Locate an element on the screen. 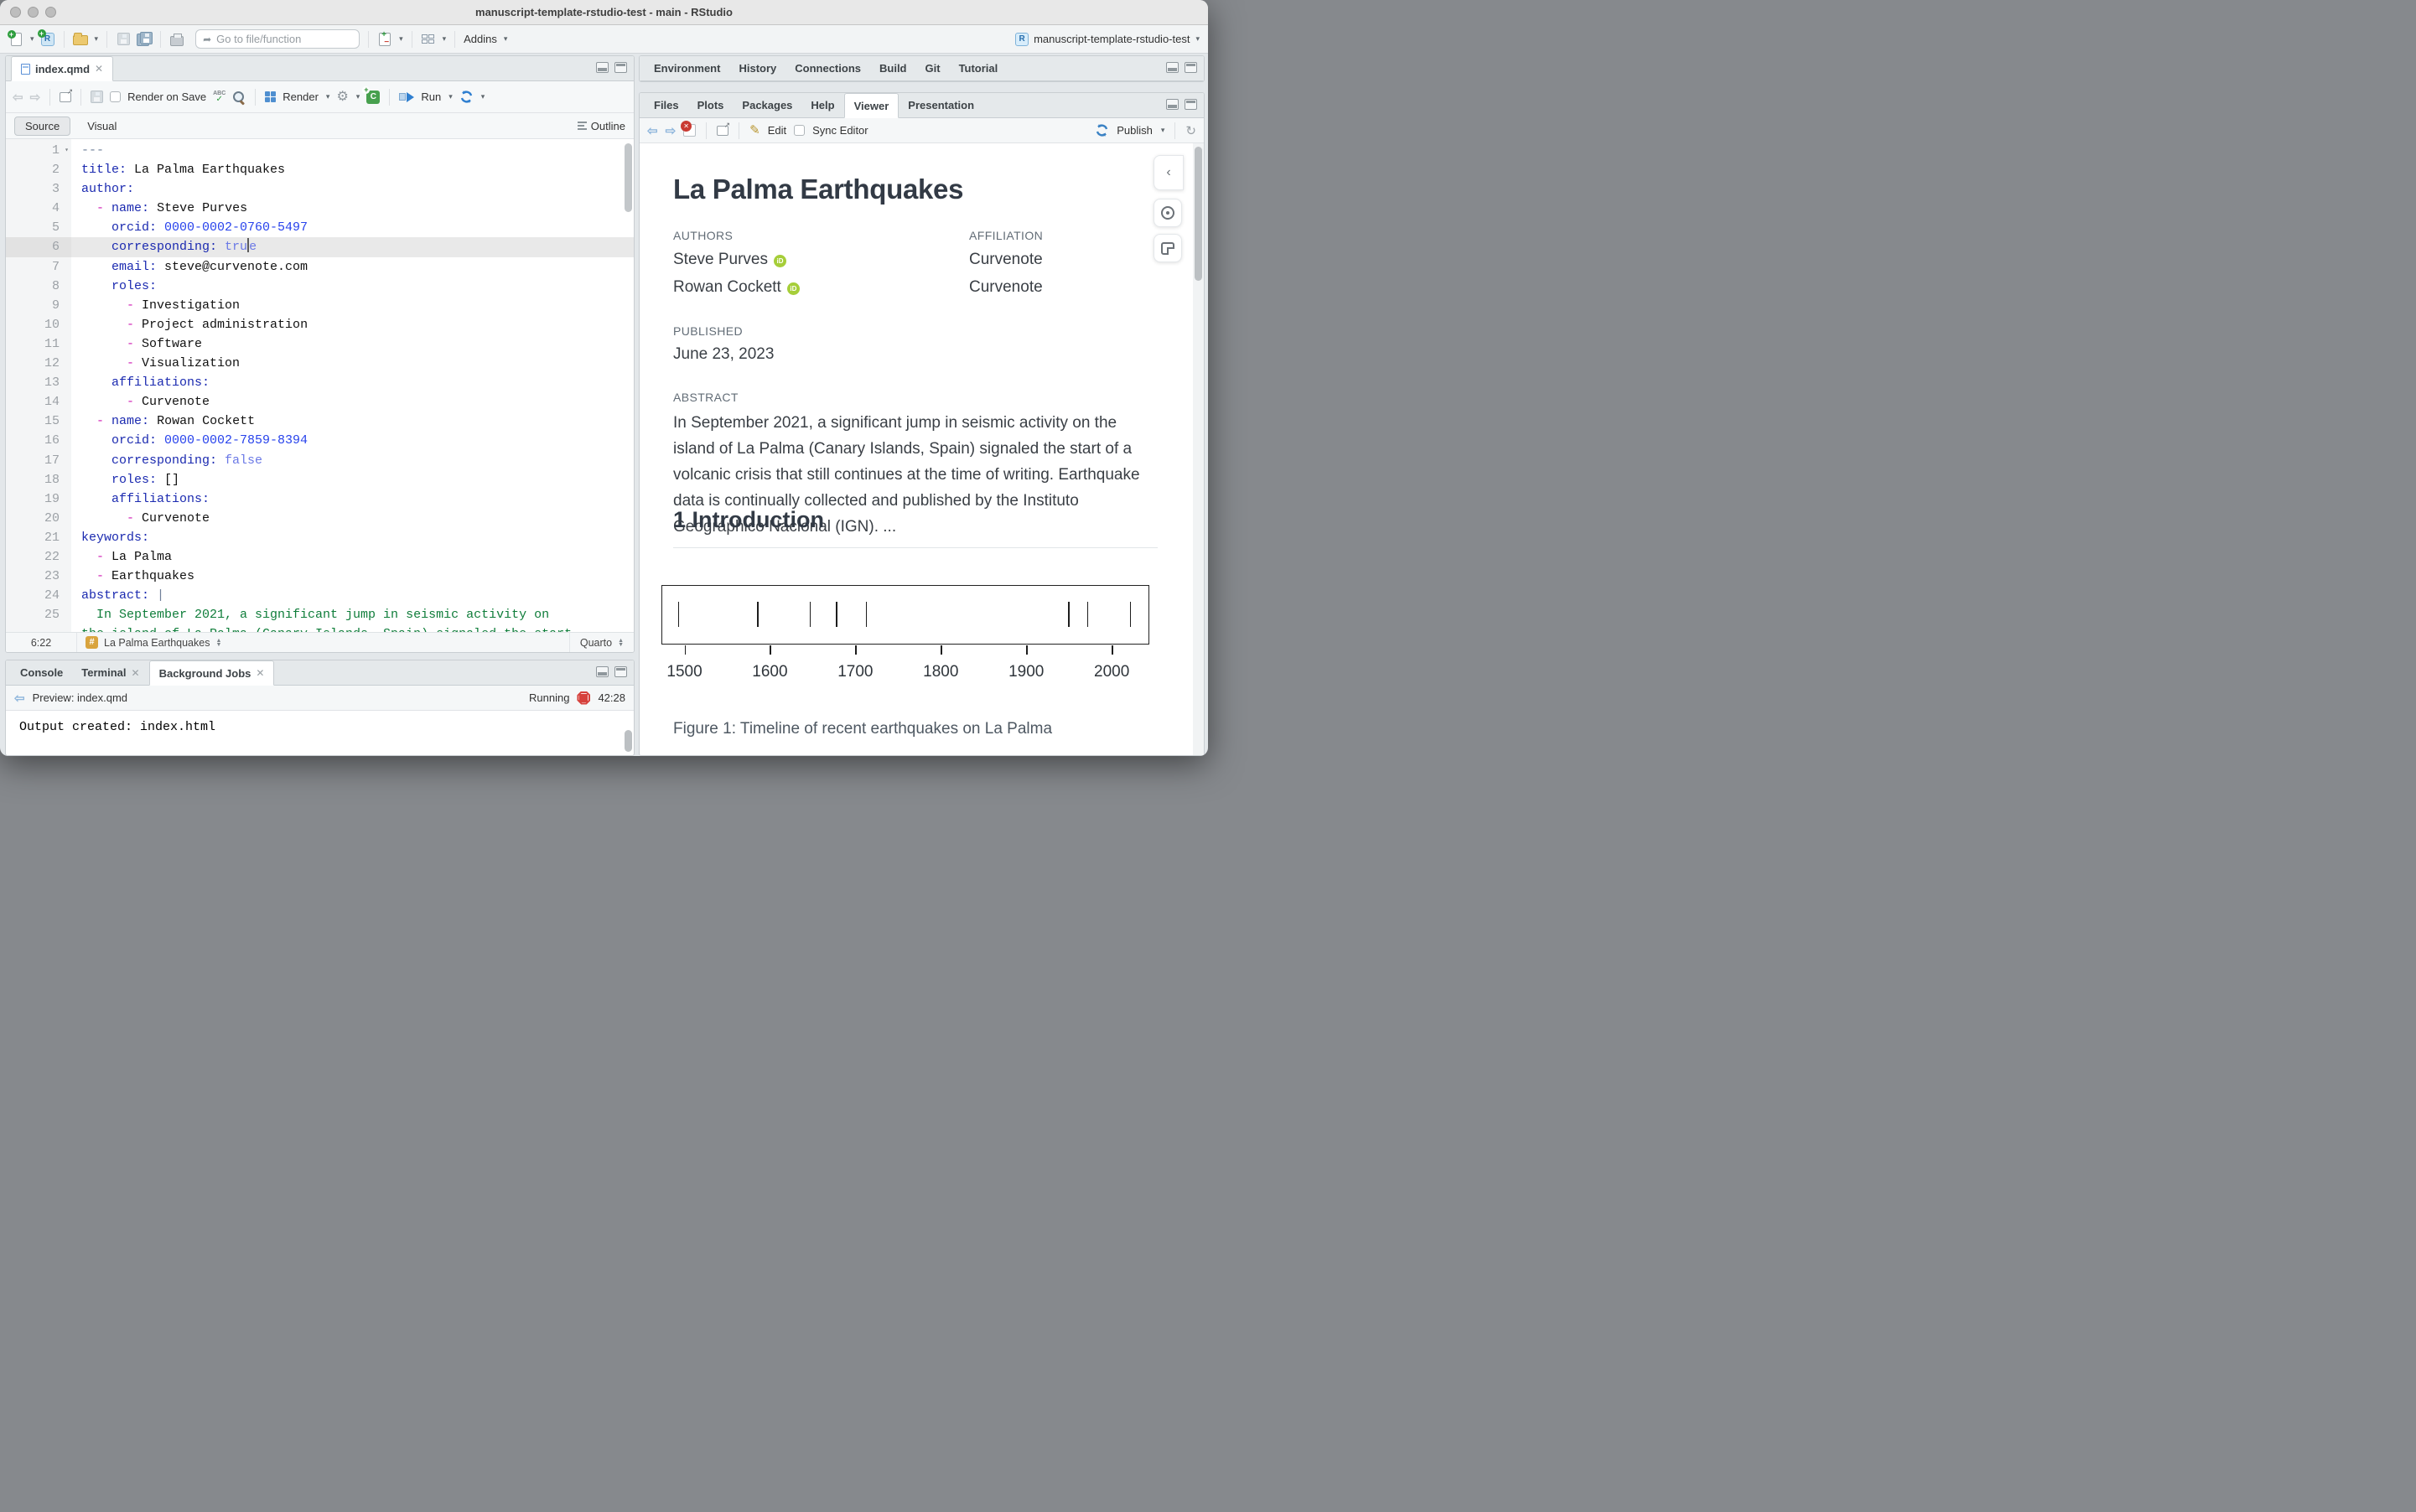  open-in-browser-icon is located at coordinates (724, 128).